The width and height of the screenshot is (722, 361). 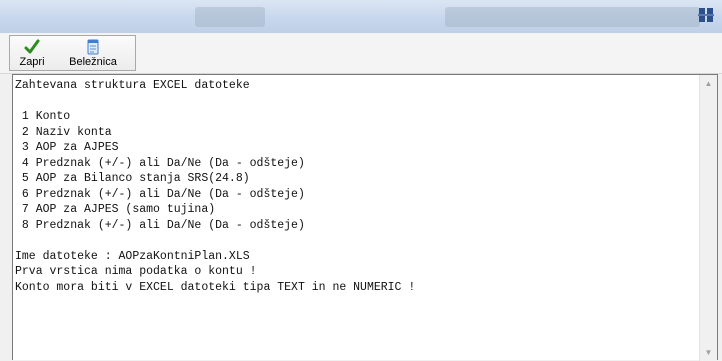 I want to click on scroll-up-arrow-icon: ▲, so click(x=708, y=83).